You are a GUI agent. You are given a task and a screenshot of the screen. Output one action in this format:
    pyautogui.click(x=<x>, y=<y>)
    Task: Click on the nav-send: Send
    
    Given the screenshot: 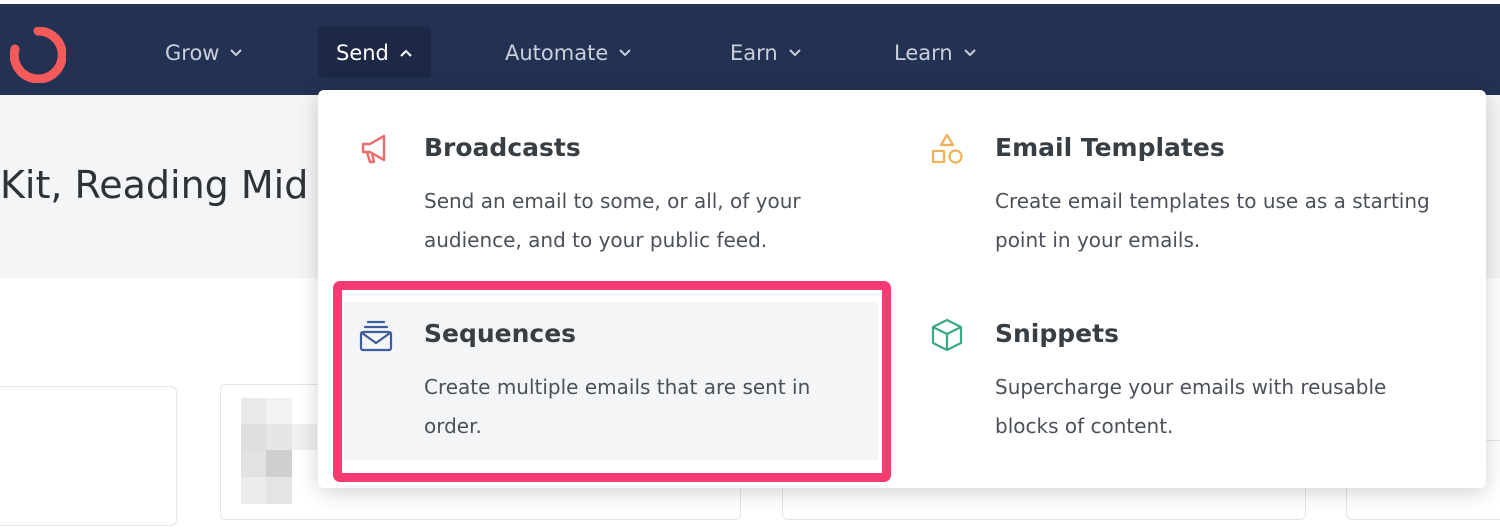 What is the action you would take?
    pyautogui.click(x=374, y=52)
    